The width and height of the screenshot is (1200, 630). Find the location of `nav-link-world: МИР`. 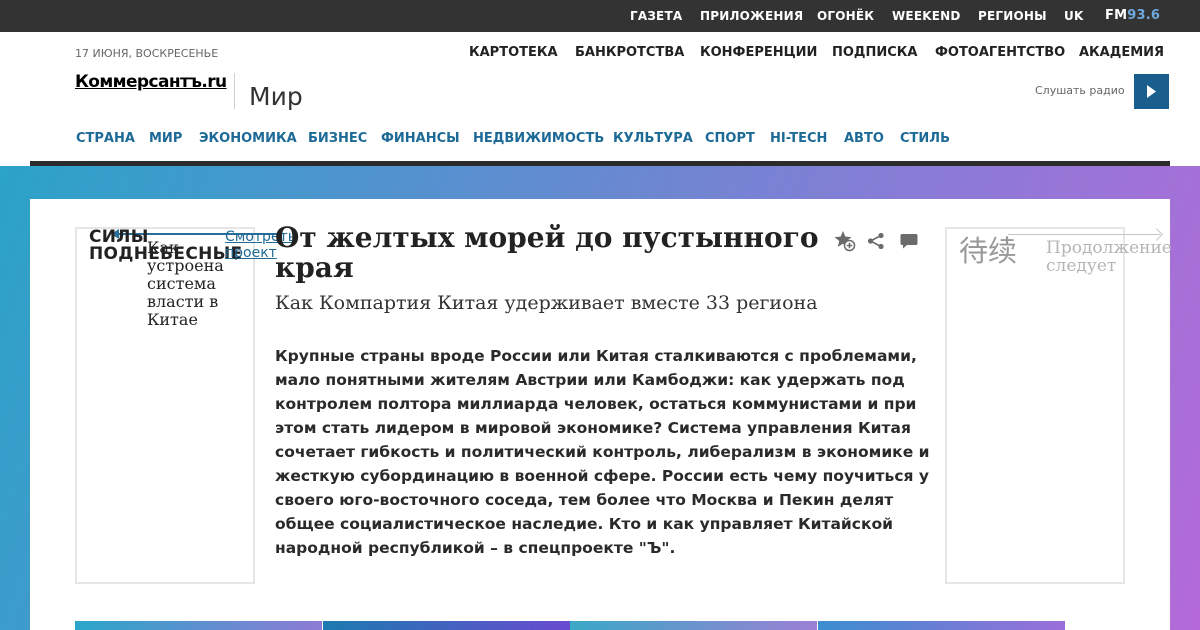

nav-link-world: МИР is located at coordinates (165, 138).